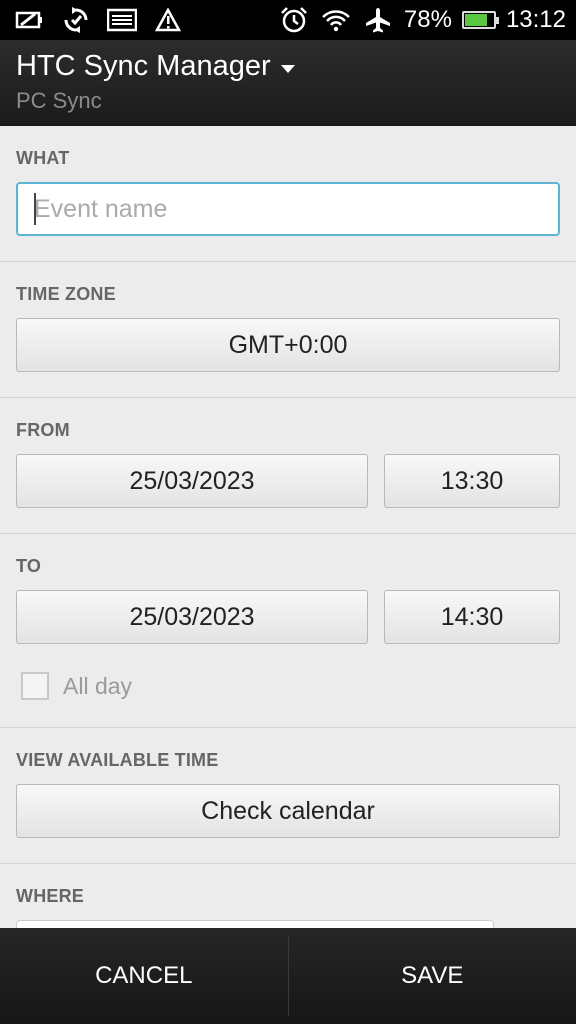  Describe the element at coordinates (288, 896) in the screenshot. I see `where-section: WHERE` at that location.